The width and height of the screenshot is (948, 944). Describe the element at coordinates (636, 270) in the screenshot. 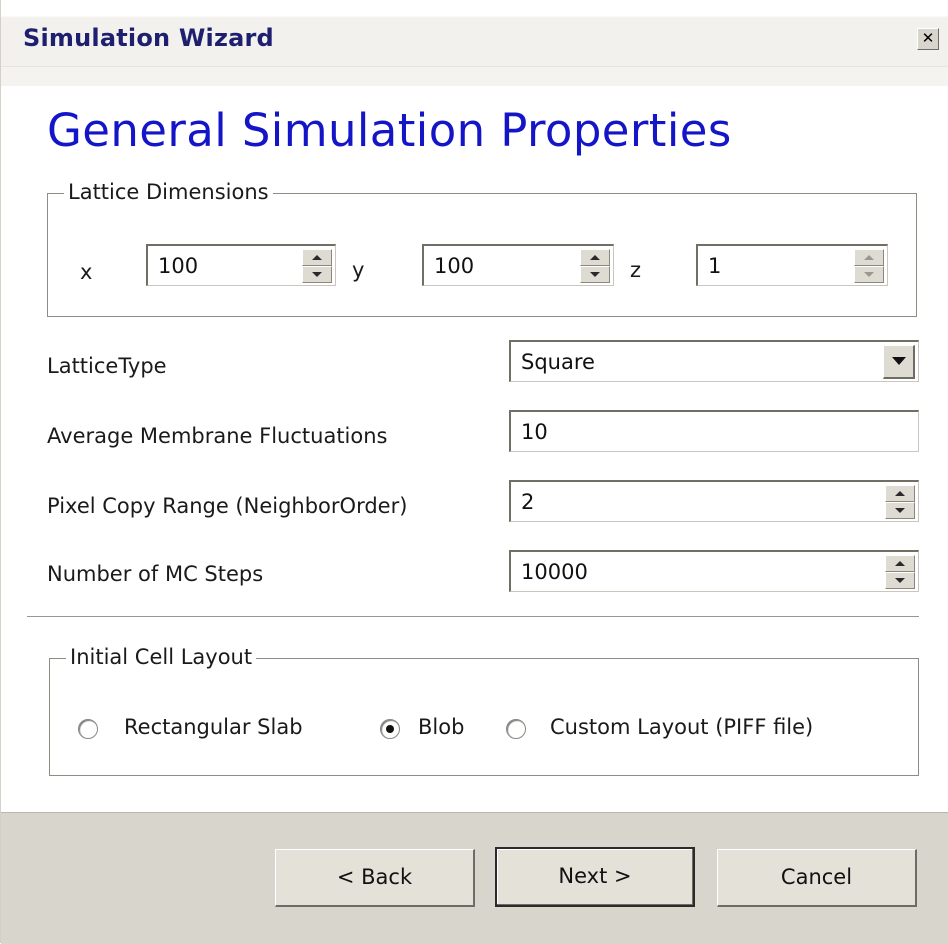

I see `z-label: z` at that location.